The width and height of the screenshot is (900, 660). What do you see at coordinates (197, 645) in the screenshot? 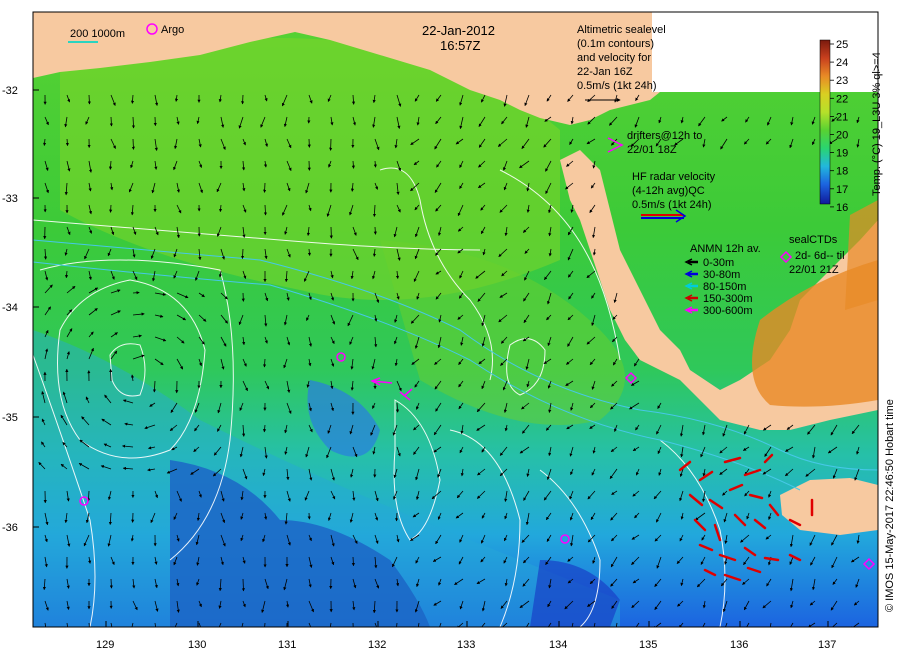
I see `longitude-tick-label: 130` at bounding box center [197, 645].